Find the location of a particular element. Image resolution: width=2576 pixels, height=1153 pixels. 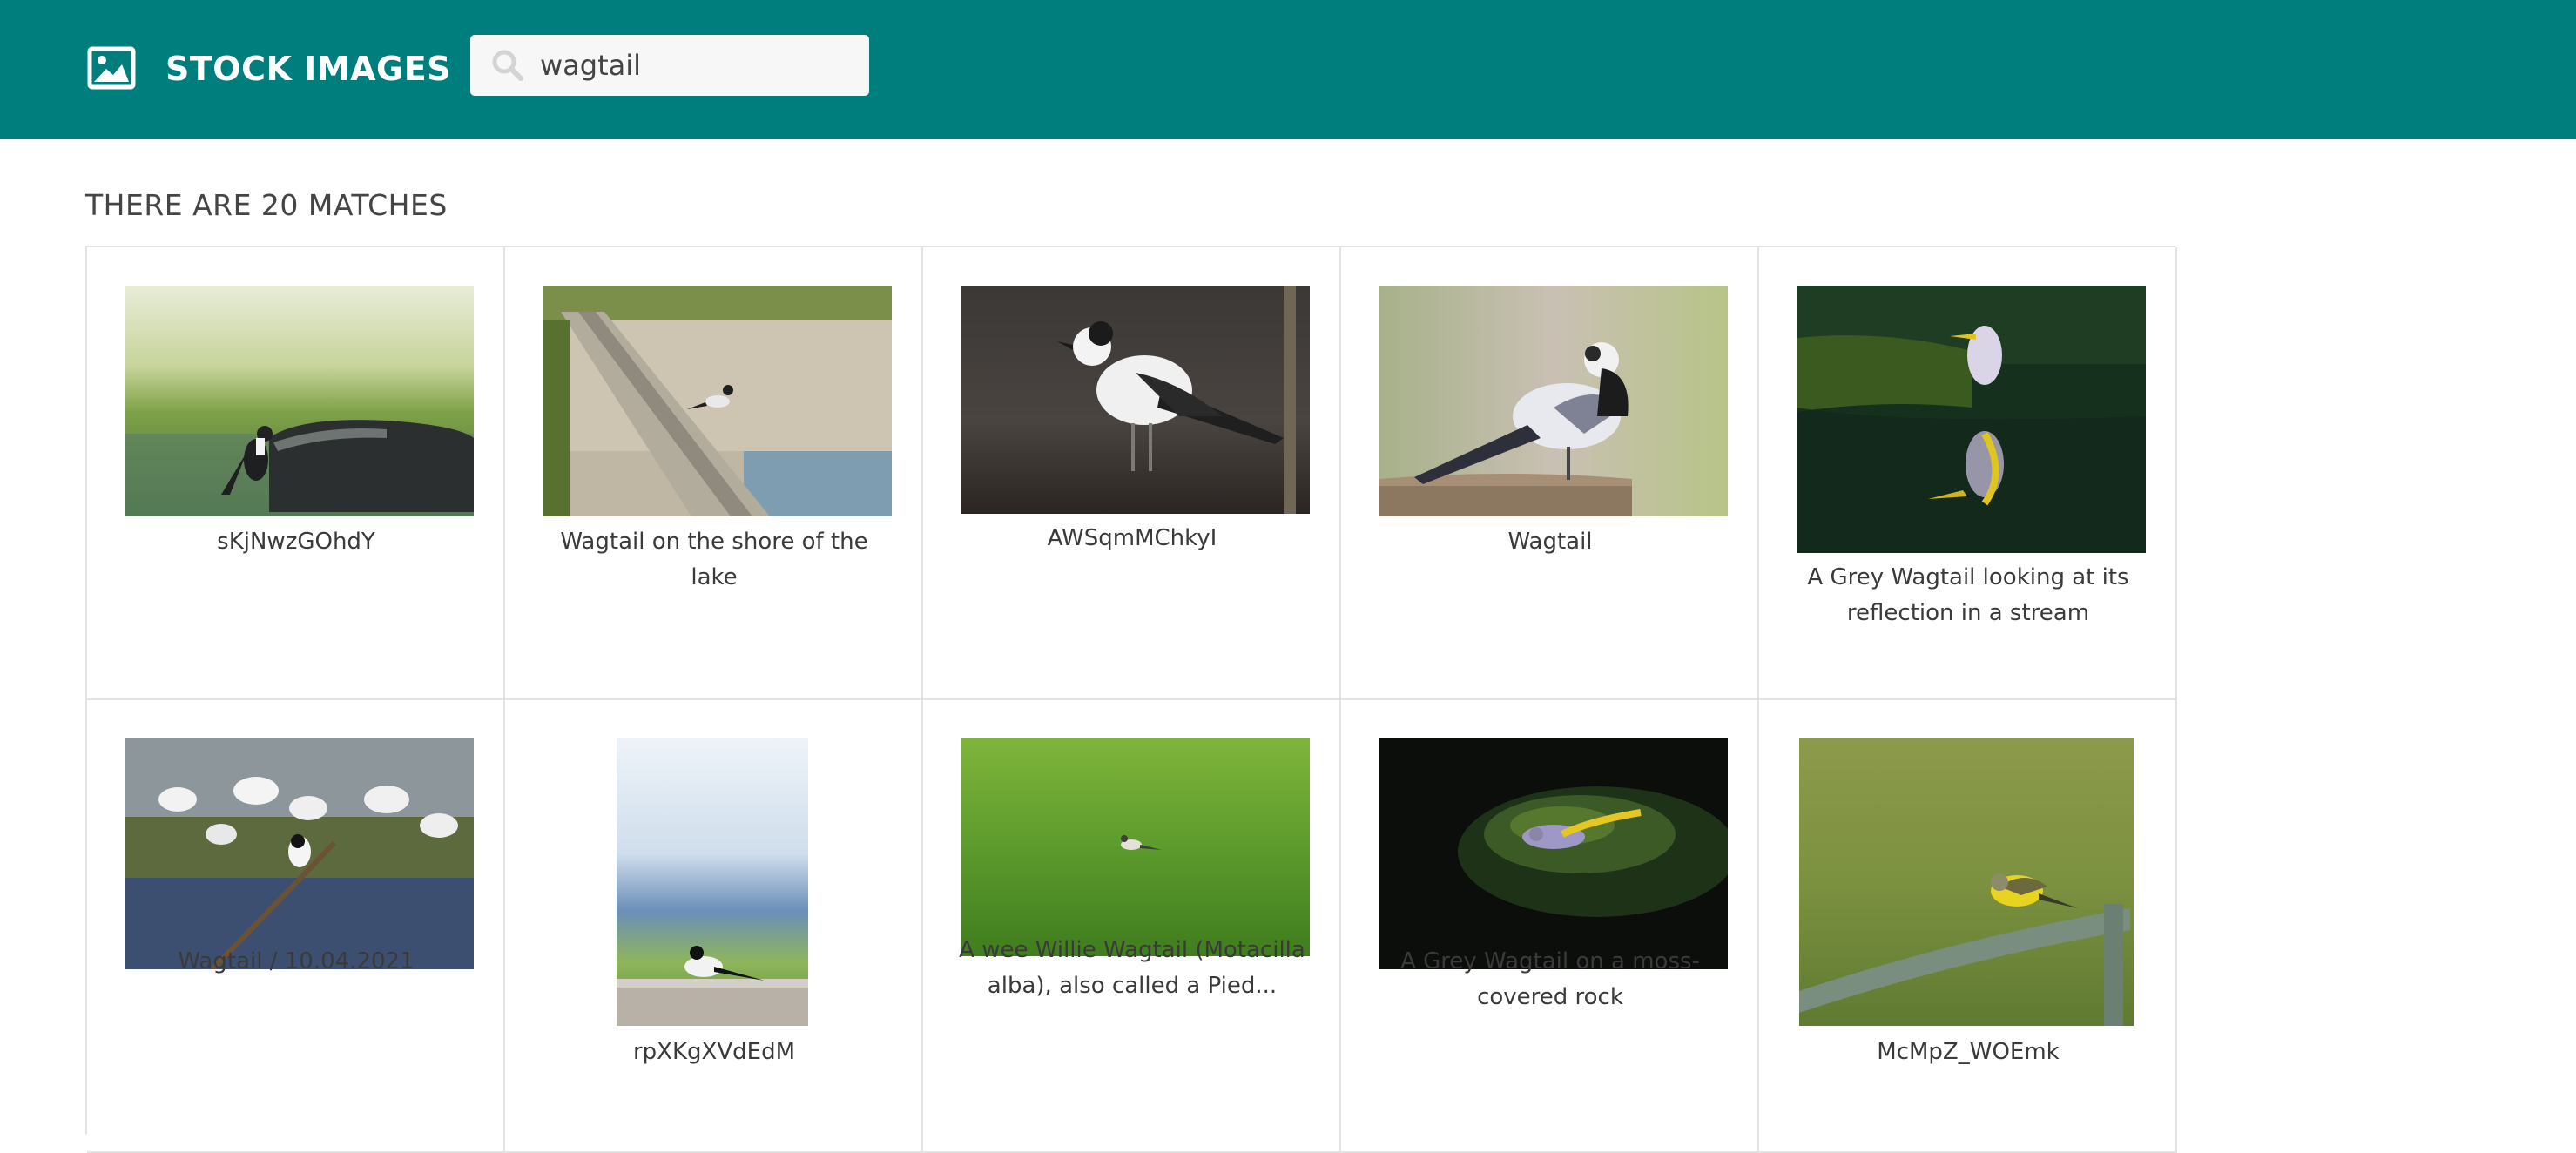

result-card: AWSqmMChkyI is located at coordinates (1132, 473).